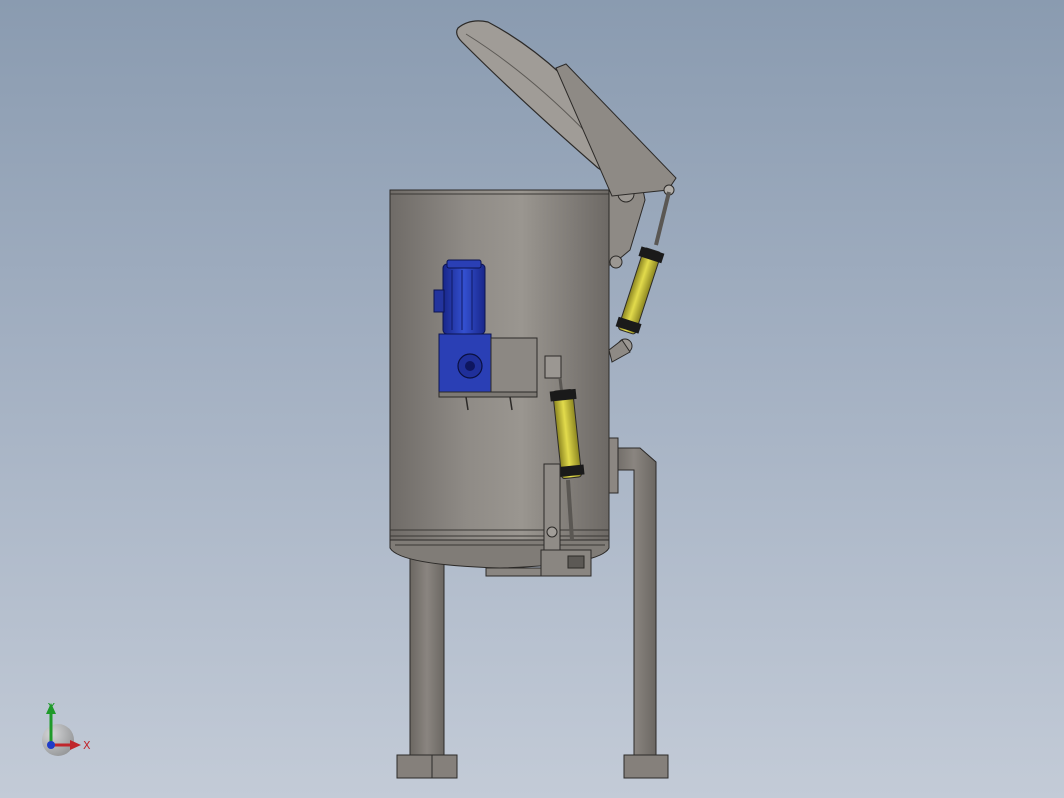 Image resolution: width=1064 pixels, height=798 pixels. Describe the element at coordinates (51, 707) in the screenshot. I see `y-axis-label: Y` at that location.